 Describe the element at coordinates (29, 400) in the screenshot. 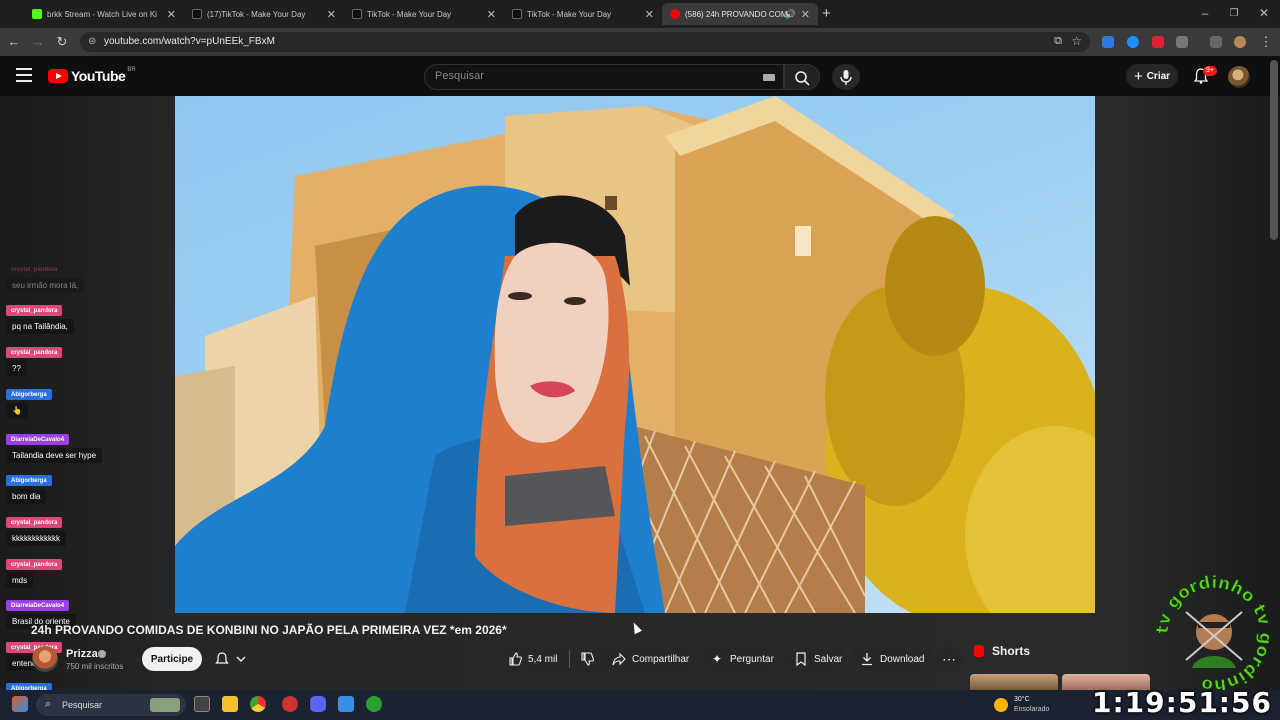

I see `chat-message: Abigorberga 👆` at that location.